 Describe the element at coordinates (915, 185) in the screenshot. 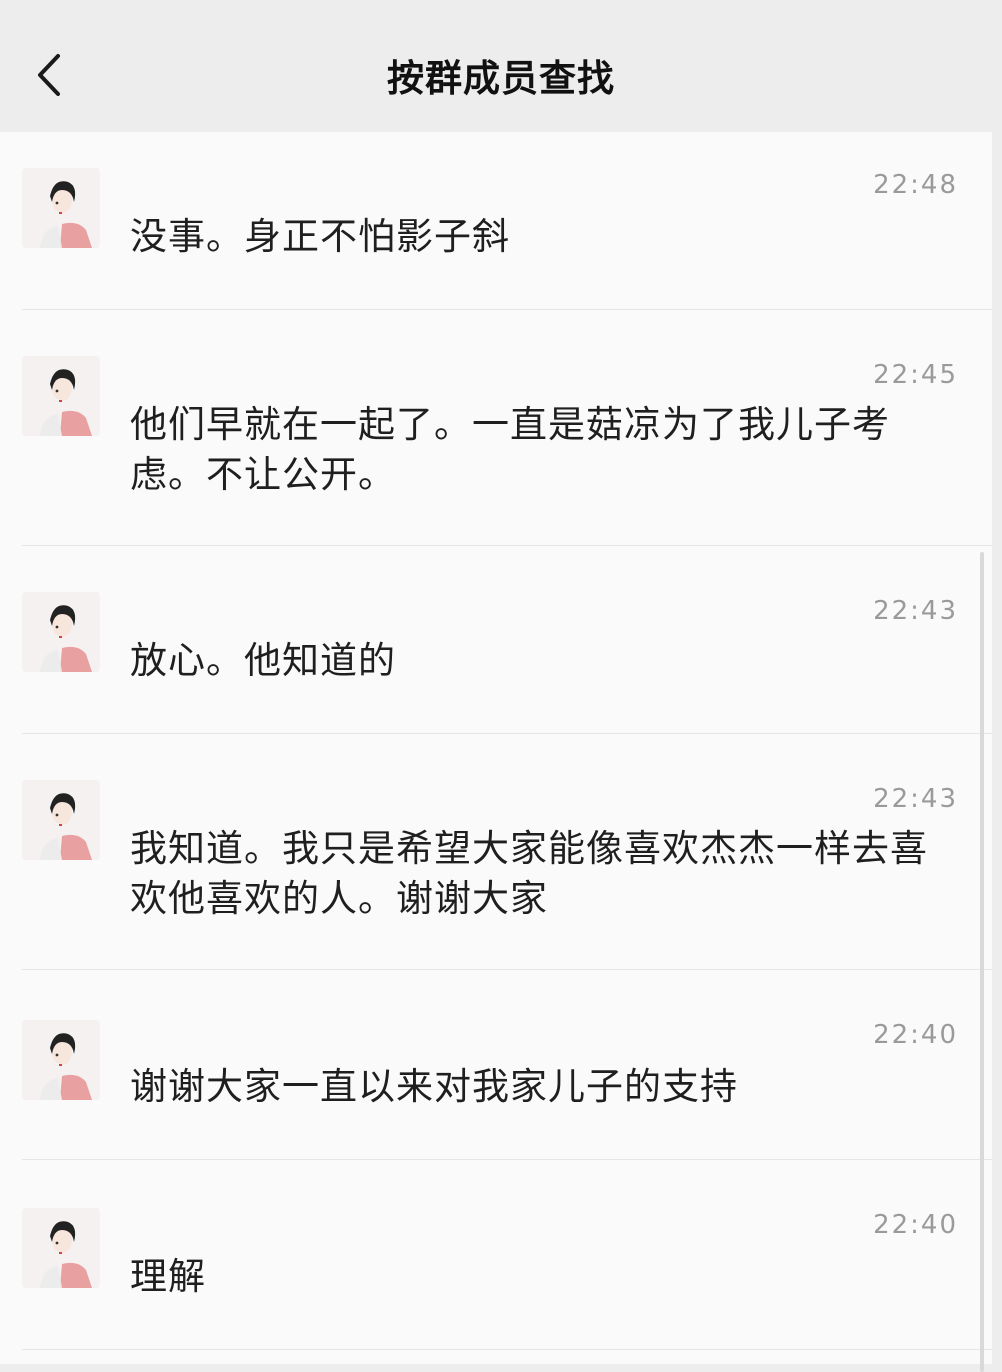

I see `message-time: 22:48` at that location.